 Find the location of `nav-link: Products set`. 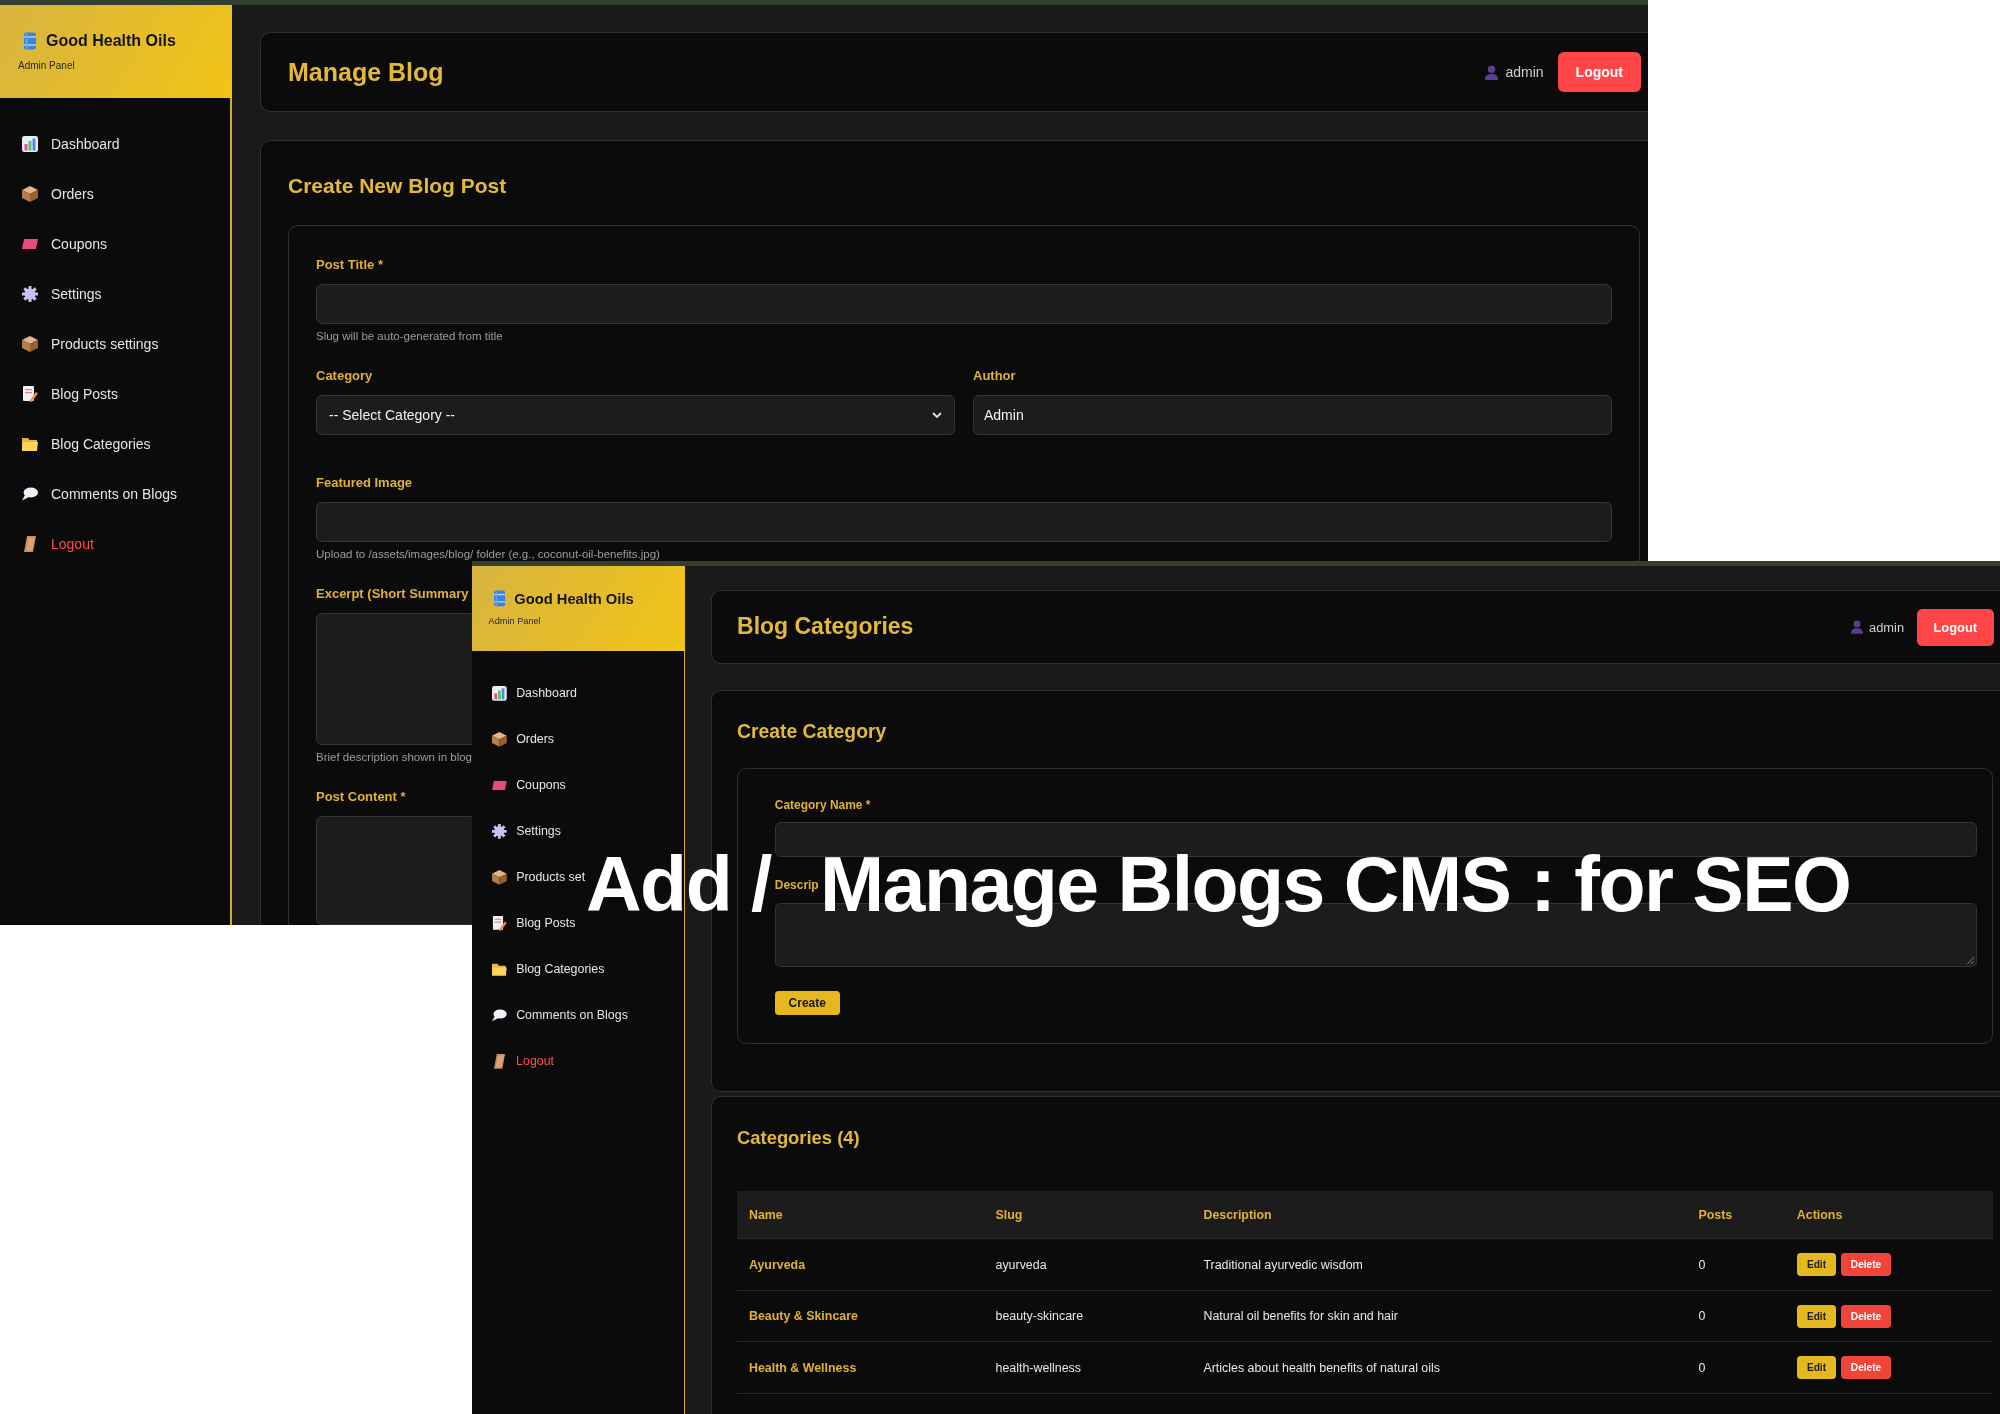

nav-link: Products set is located at coordinates (539, 877).